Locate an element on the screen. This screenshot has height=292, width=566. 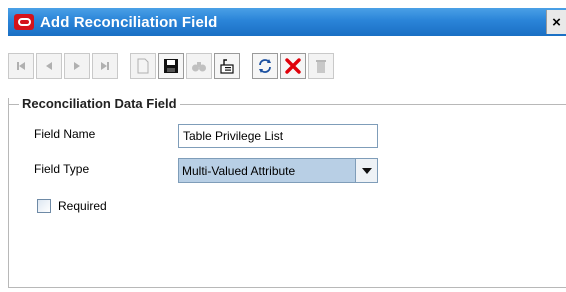
previous-record-button is located at coordinates (49, 66).